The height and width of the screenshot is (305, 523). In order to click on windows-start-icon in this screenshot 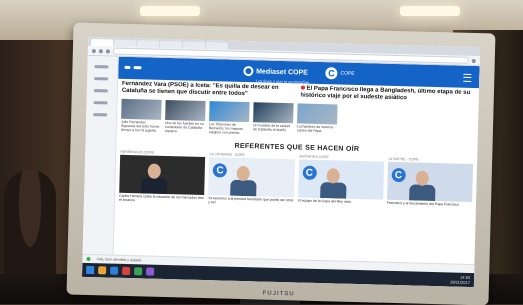, I will do `click(90, 270)`.